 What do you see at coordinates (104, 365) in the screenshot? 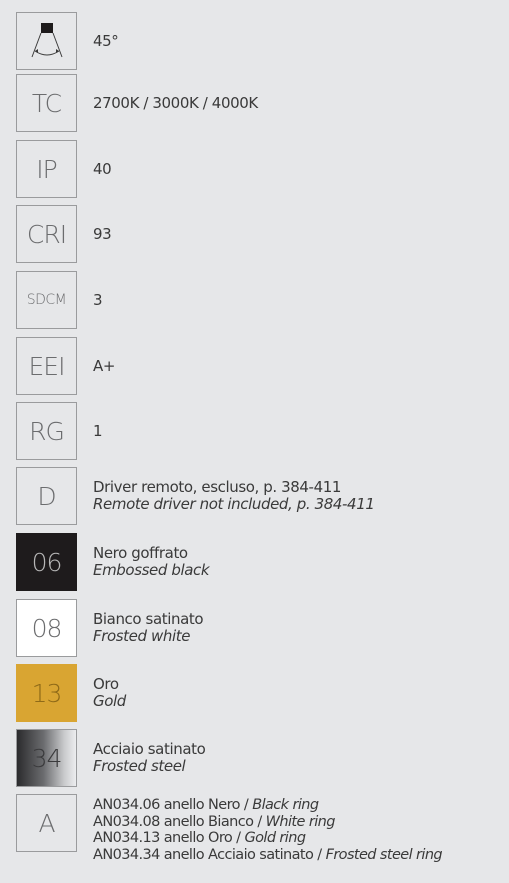
I see `eei-value: A+` at bounding box center [104, 365].